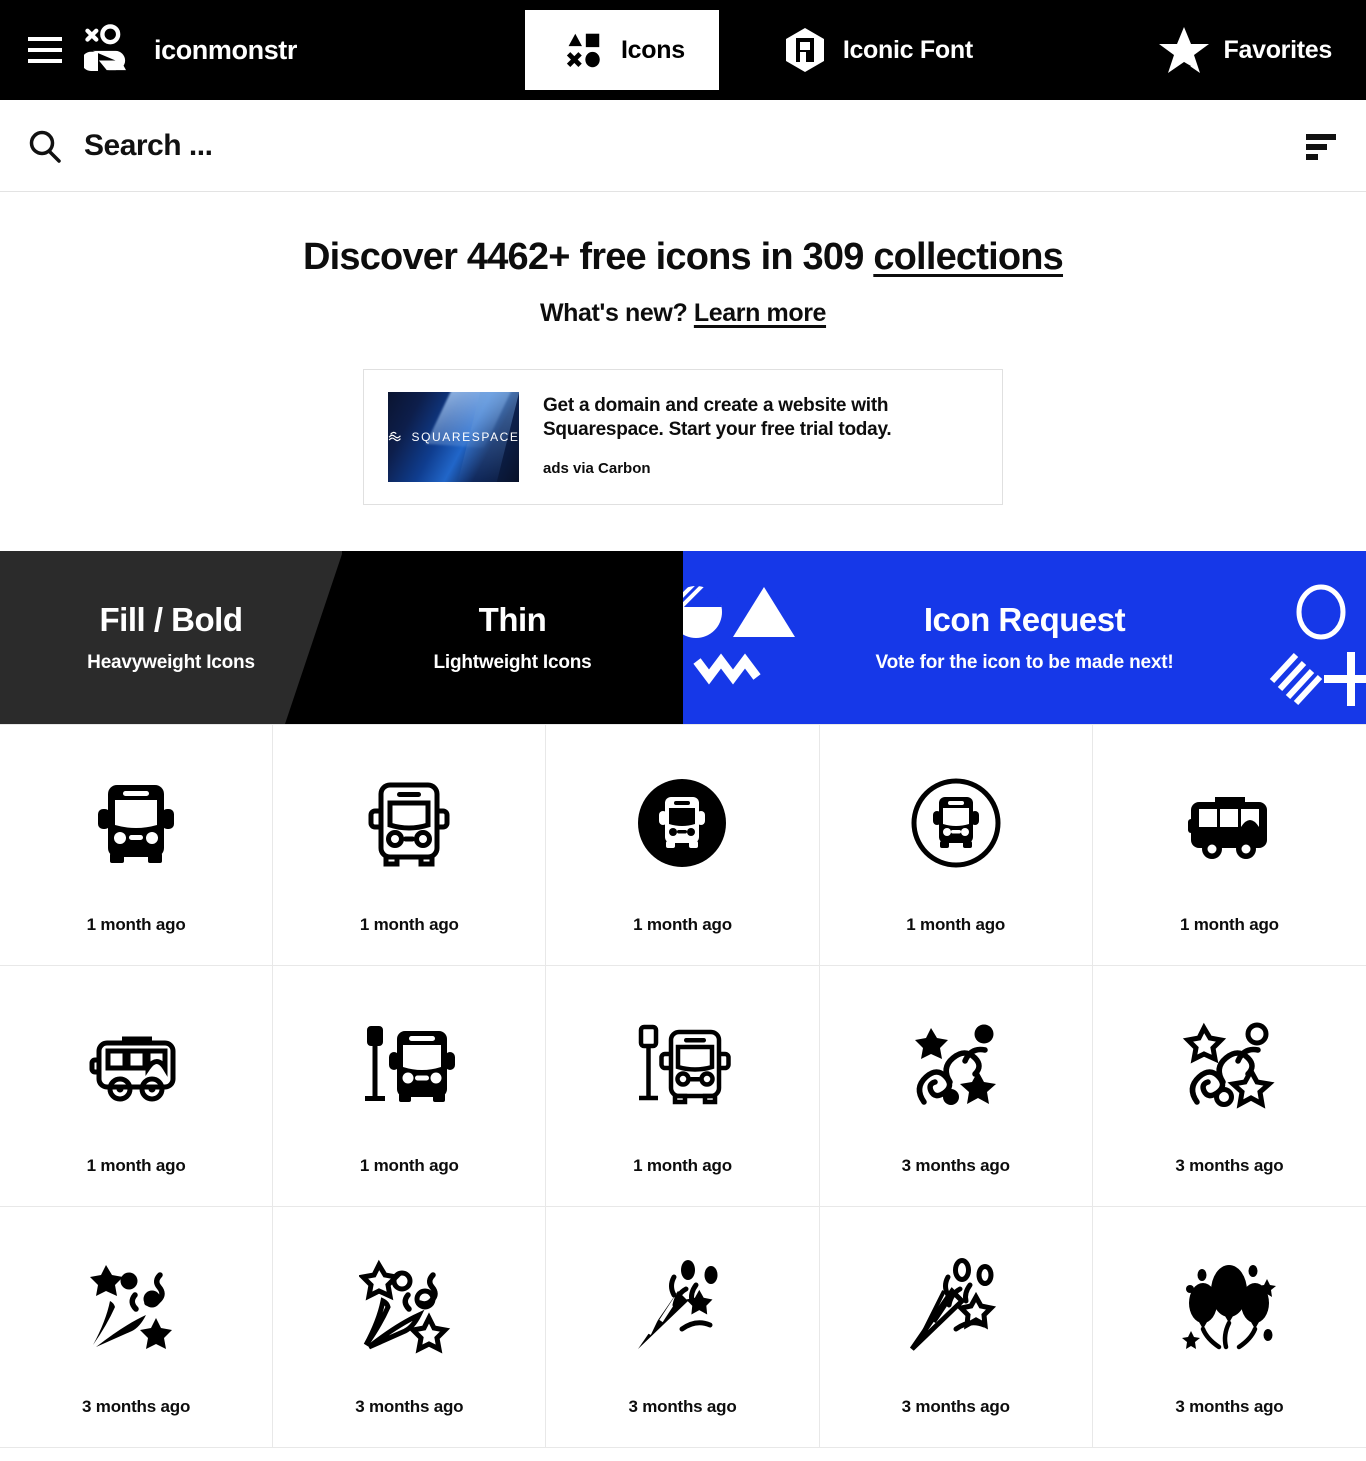 Image resolution: width=1366 pixels, height=1461 pixels. Describe the element at coordinates (1229, 1302) in the screenshot. I see `balloons-filled-icon` at that location.